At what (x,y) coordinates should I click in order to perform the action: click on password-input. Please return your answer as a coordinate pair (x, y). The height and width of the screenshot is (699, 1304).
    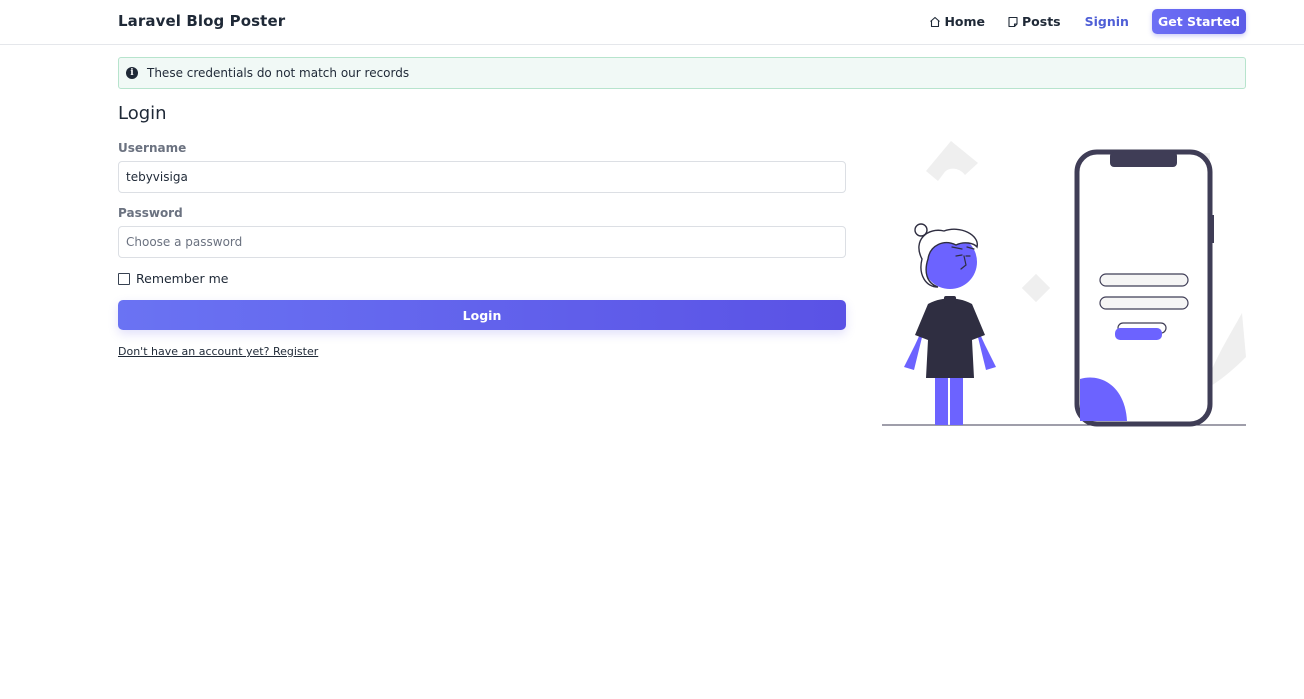
    Looking at the image, I should click on (482, 242).